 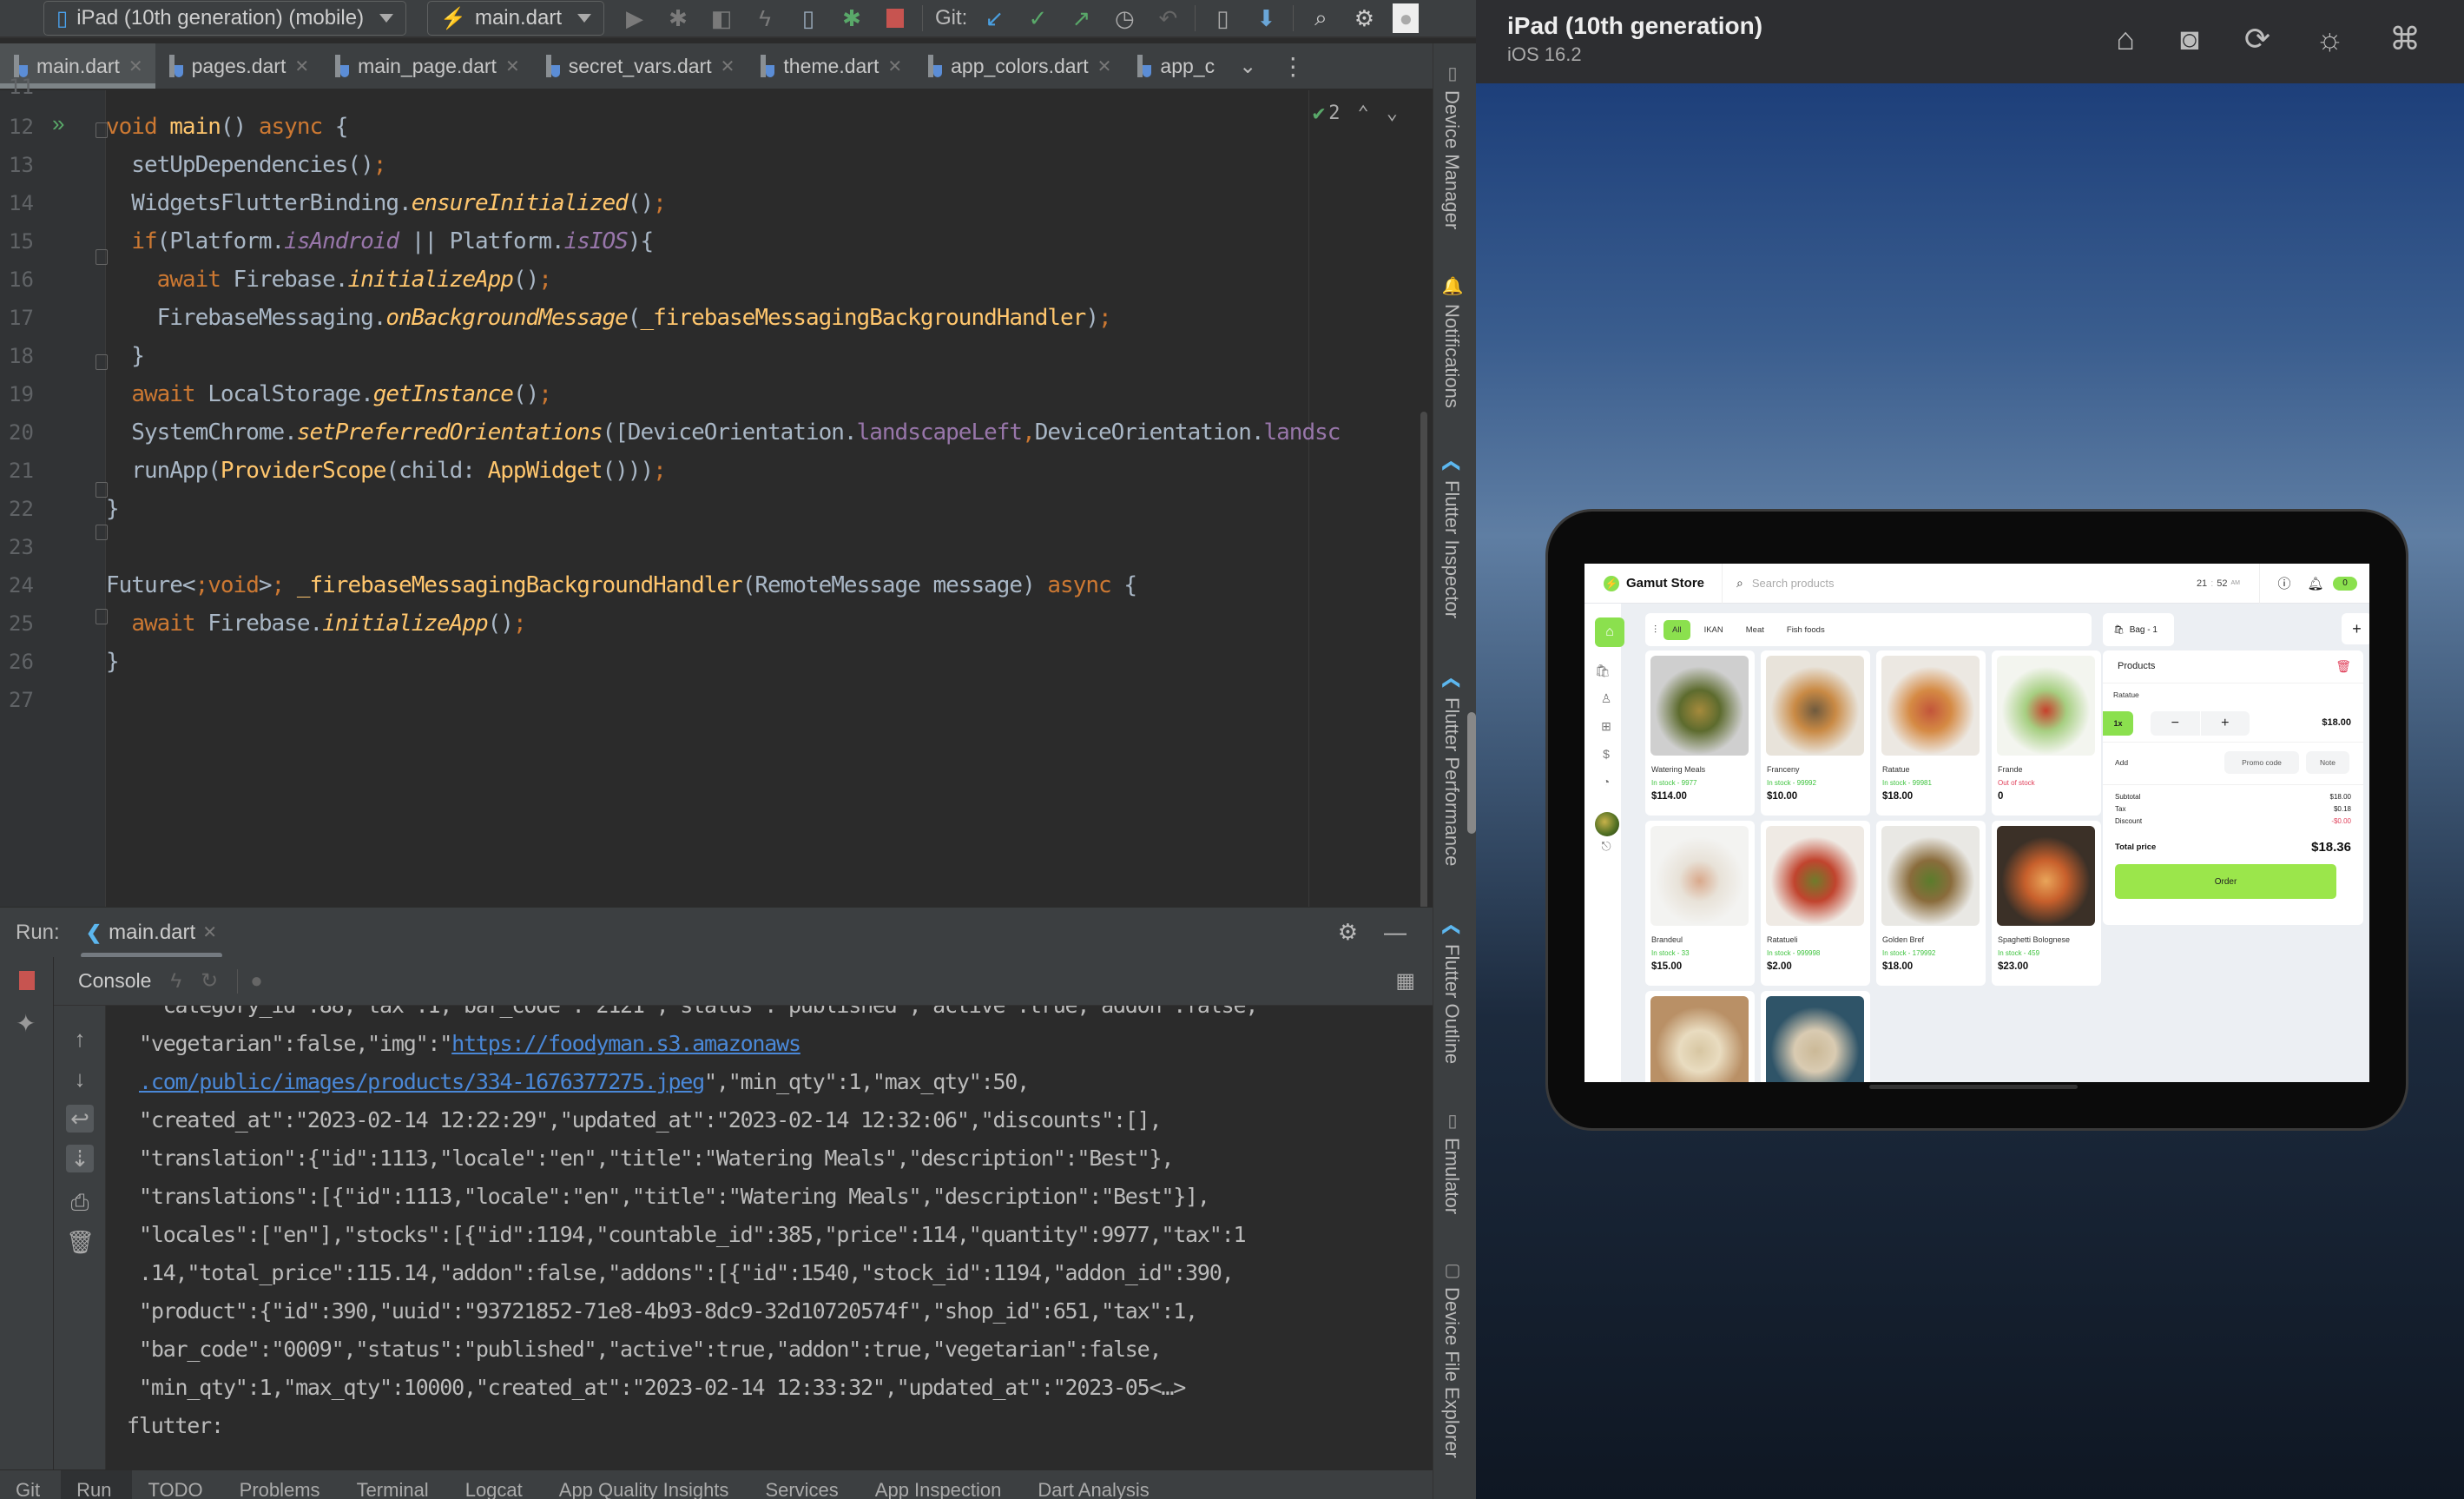 I want to click on category-chip-meat: Meat, so click(x=1755, y=630).